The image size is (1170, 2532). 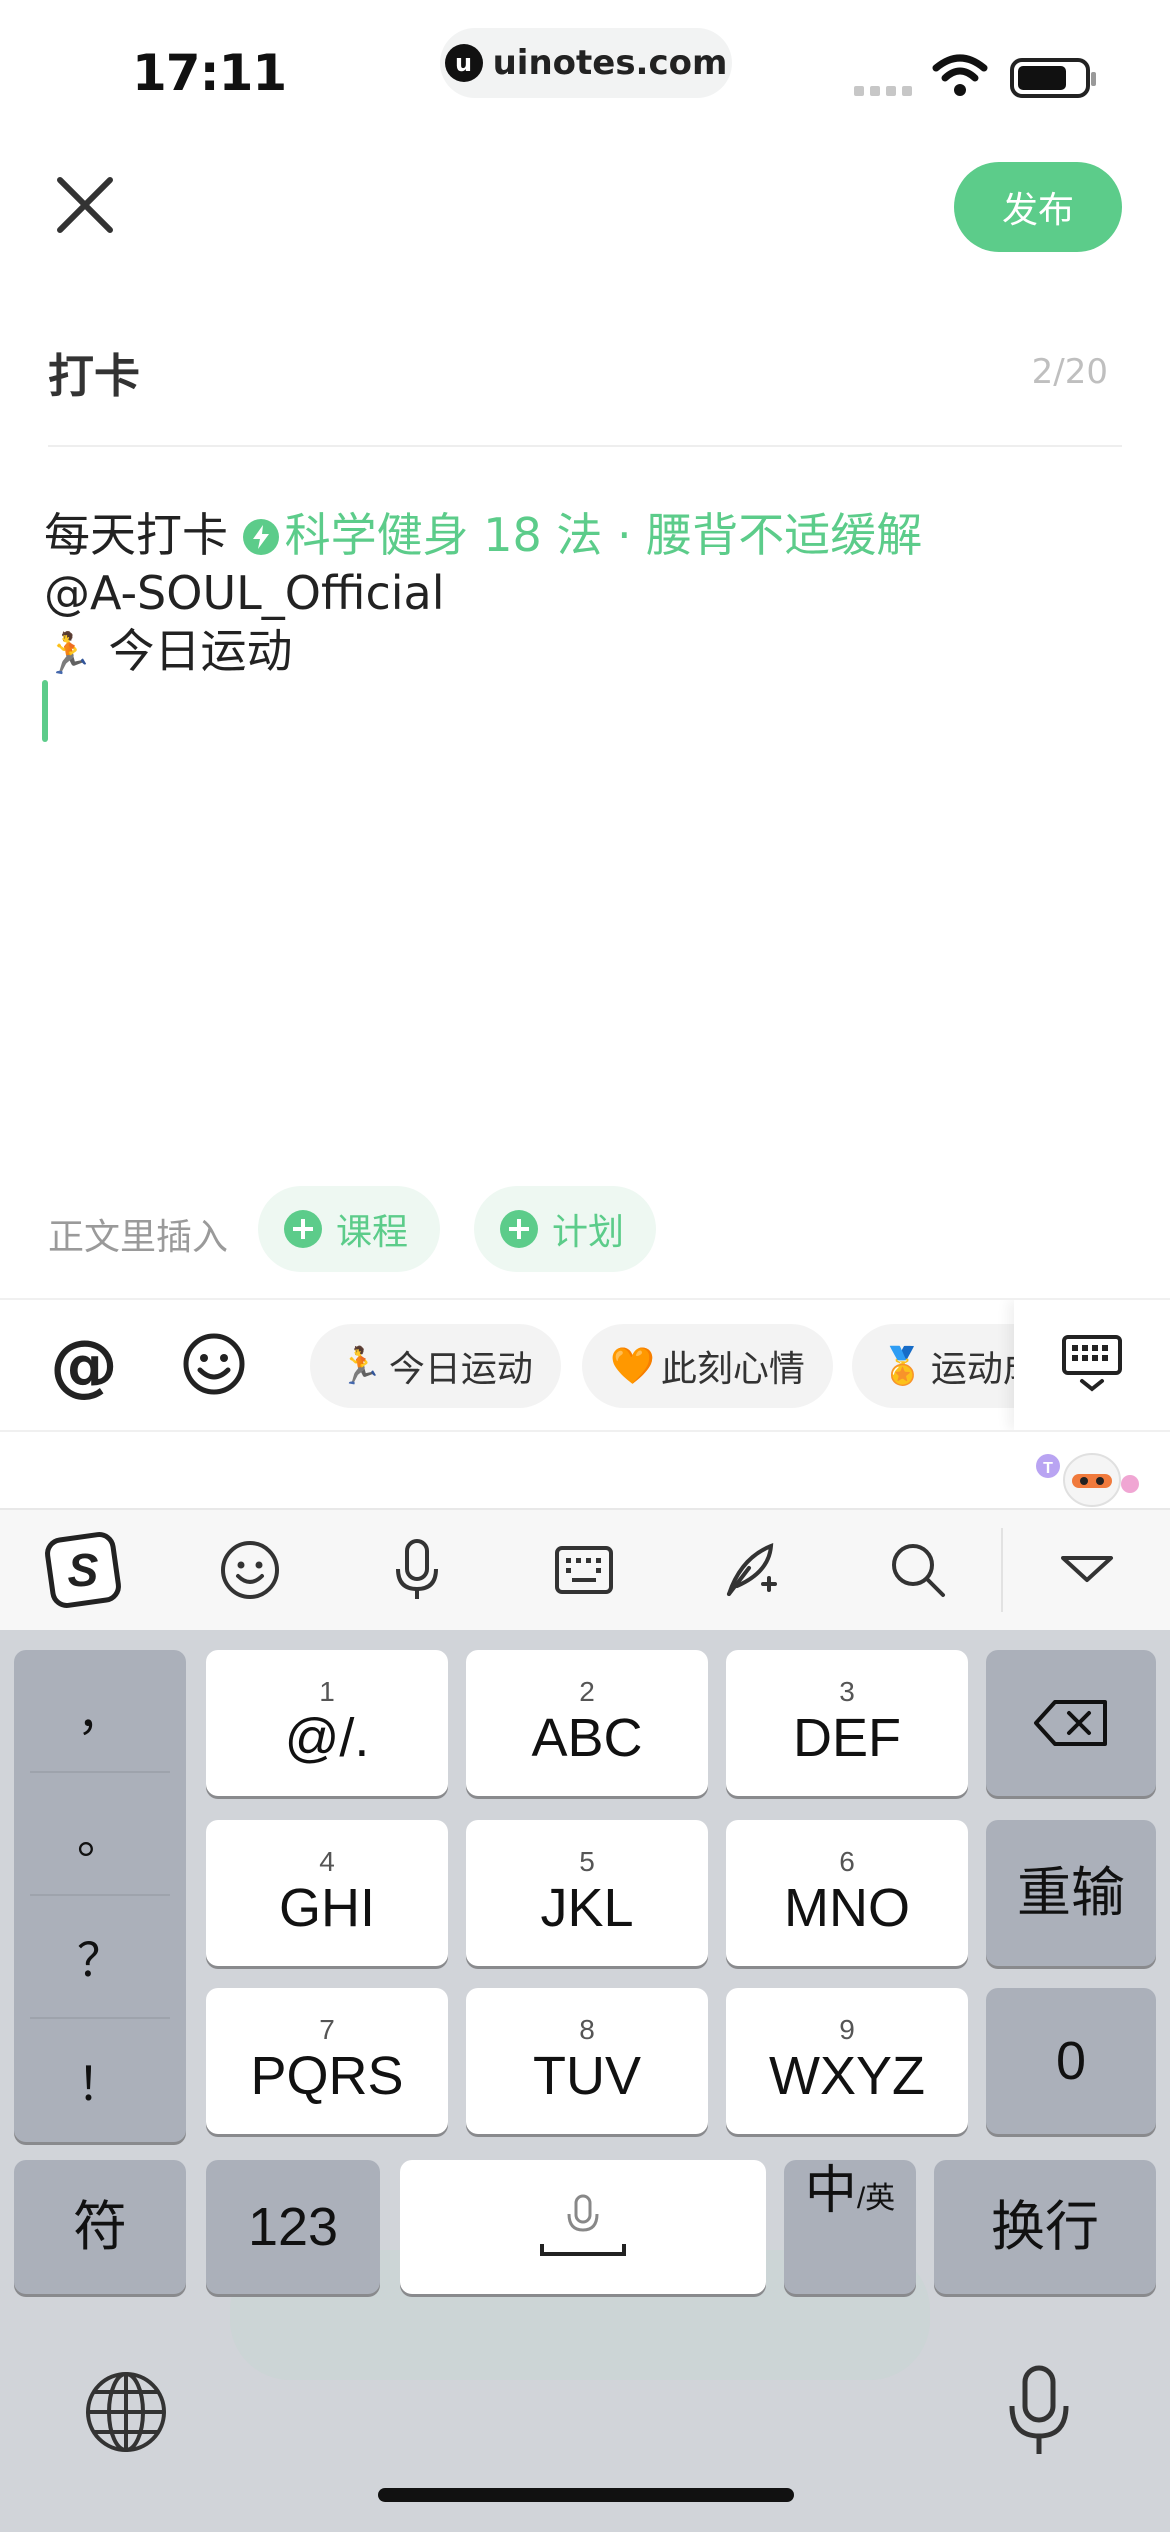 I want to click on close-button, so click(x=85, y=205).